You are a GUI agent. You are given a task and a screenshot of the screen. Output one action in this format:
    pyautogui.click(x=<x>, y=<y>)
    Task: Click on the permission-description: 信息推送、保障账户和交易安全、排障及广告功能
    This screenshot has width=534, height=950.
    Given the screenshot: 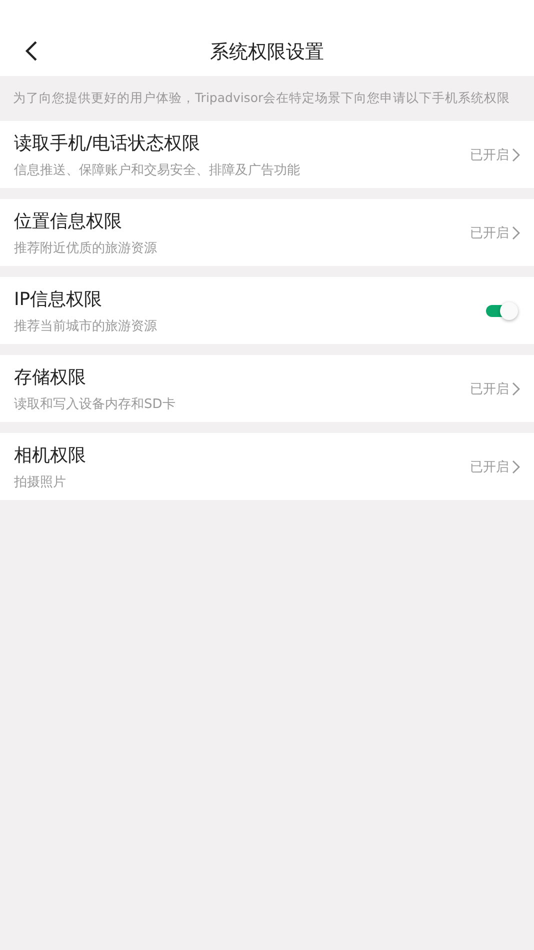 What is the action you would take?
    pyautogui.click(x=157, y=170)
    